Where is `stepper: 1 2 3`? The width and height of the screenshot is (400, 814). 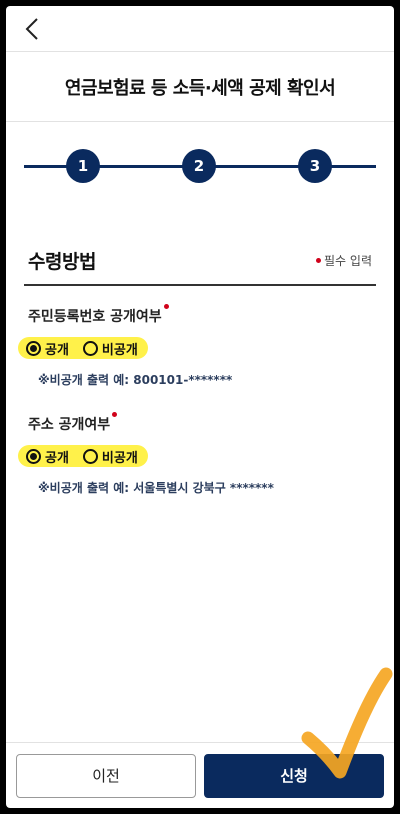 stepper: 1 2 3 is located at coordinates (200, 157).